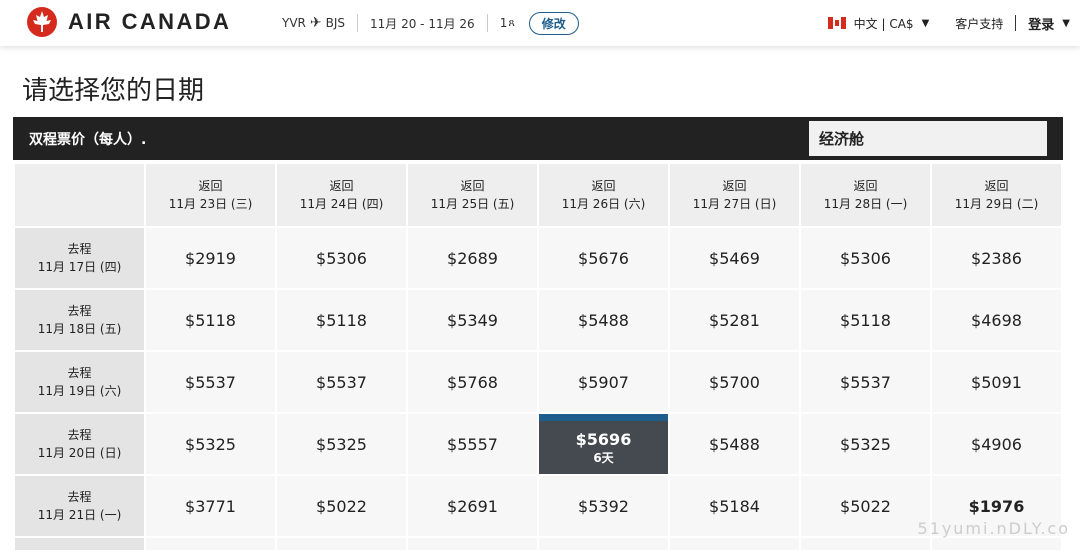 The width and height of the screenshot is (1080, 552). Describe the element at coordinates (1041, 23) in the screenshot. I see `login-link: 登录` at that location.